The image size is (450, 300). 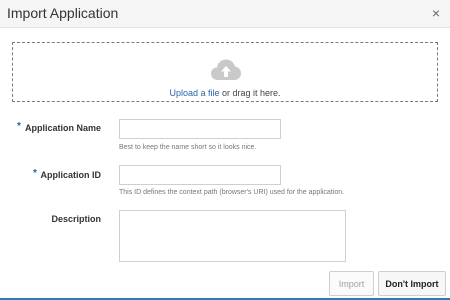 I want to click on application-name-input, so click(x=200, y=129).